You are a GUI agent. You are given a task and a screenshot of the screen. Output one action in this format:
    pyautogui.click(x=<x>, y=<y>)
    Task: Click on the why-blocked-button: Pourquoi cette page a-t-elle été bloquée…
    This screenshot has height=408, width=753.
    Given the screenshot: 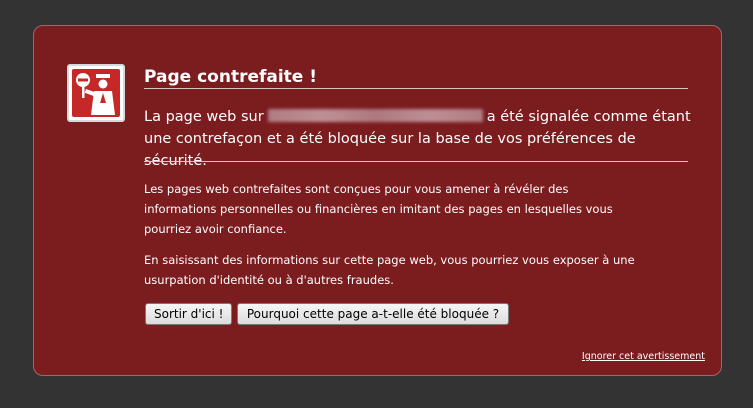 What is the action you would take?
    pyautogui.click(x=373, y=314)
    